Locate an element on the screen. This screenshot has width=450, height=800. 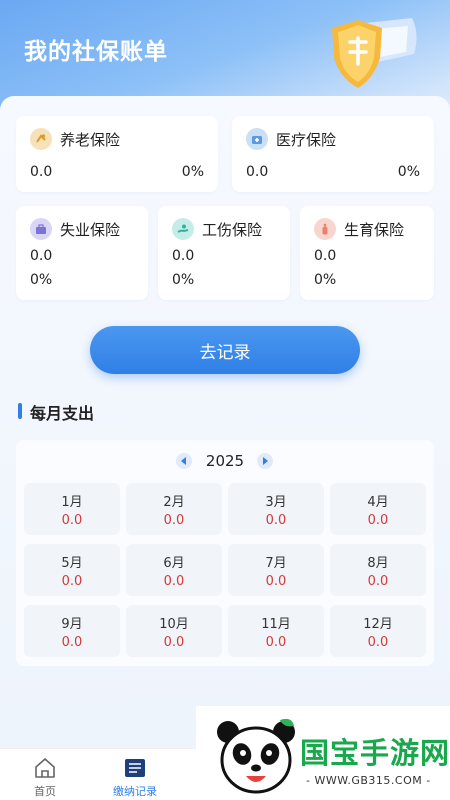
month-cell-8: 8月 0.0 is located at coordinates (378, 570).